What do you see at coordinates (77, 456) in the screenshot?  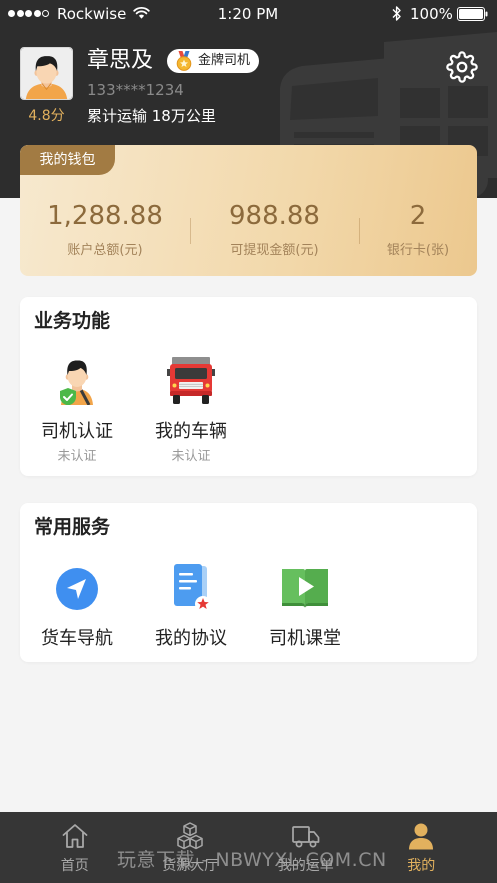 I see `driver-certification-status: 未认证` at bounding box center [77, 456].